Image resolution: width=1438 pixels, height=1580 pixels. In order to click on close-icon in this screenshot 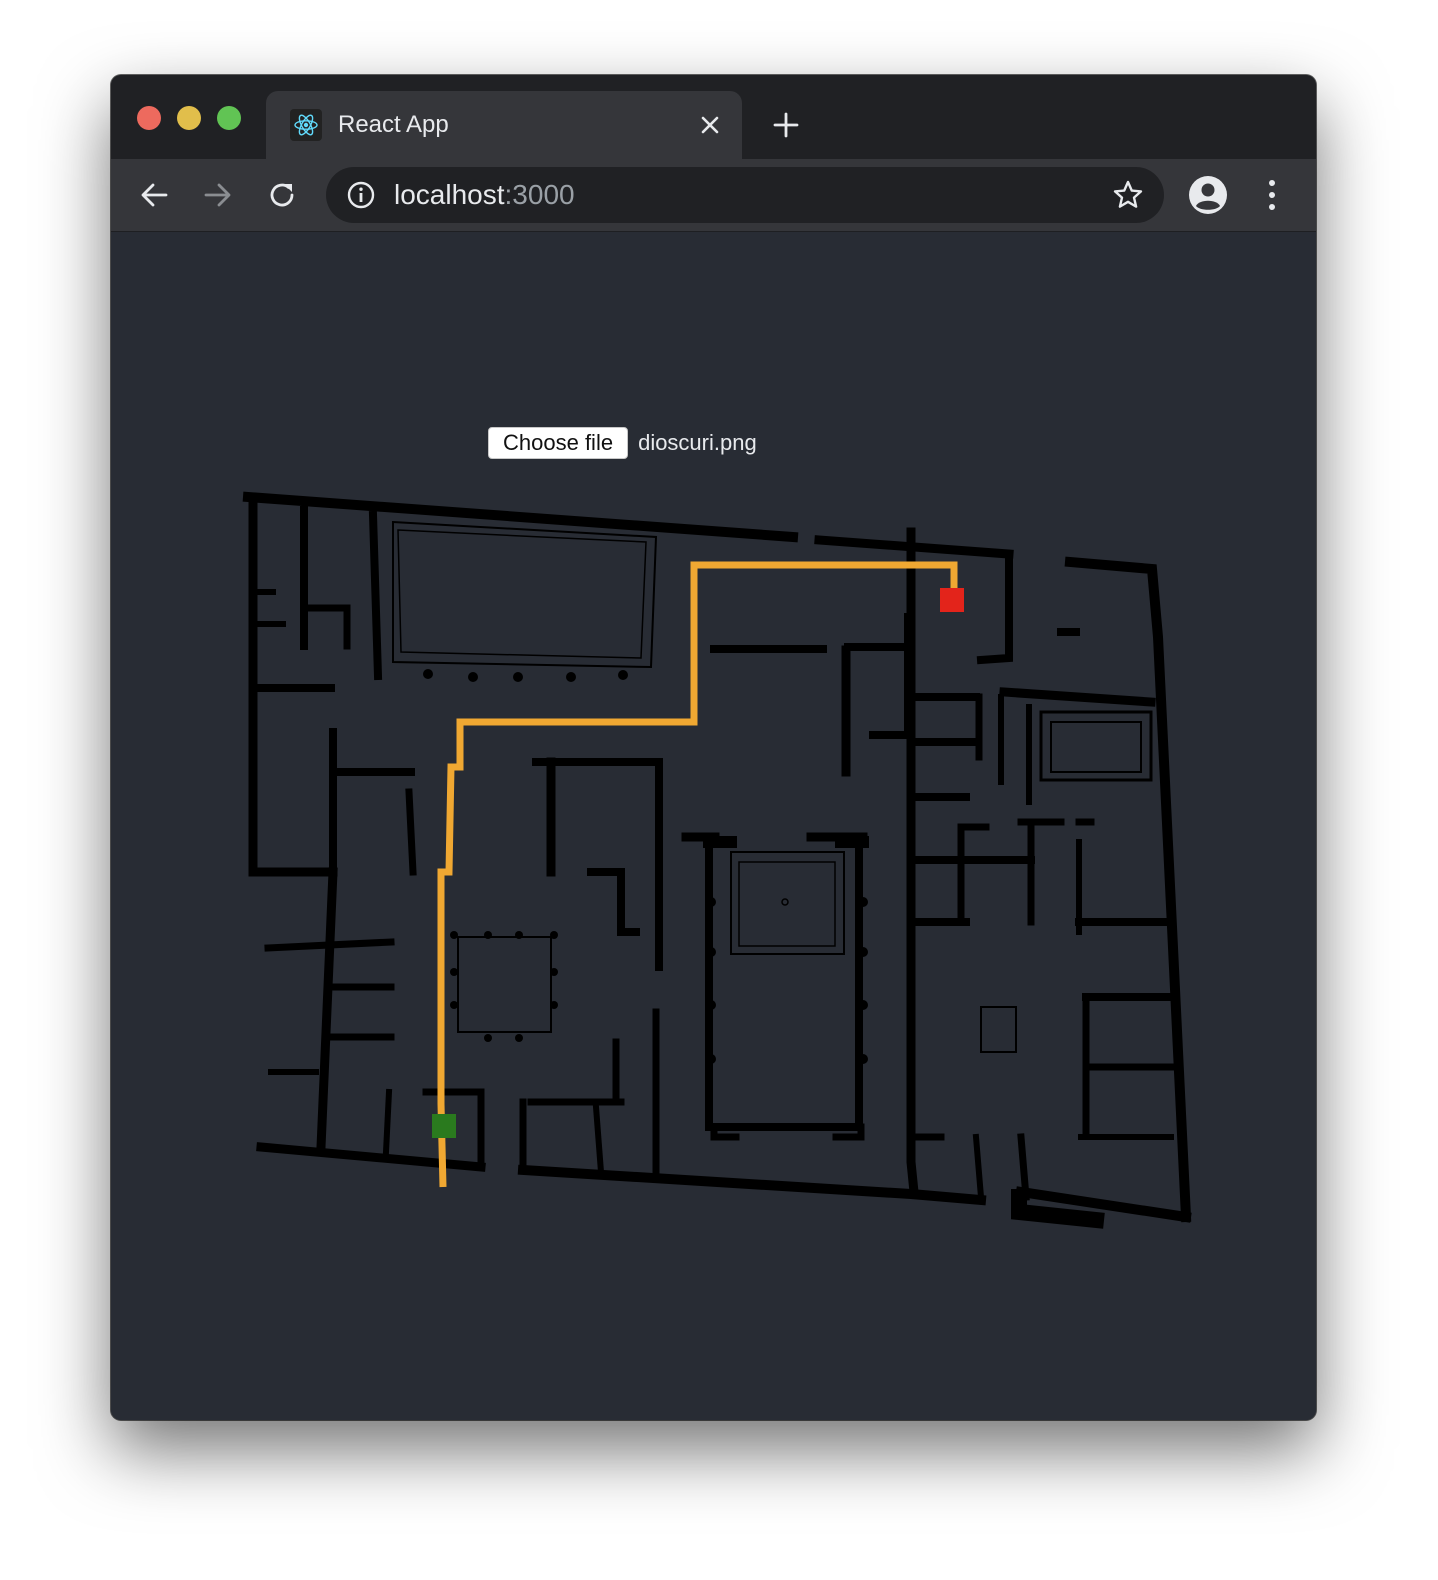, I will do `click(710, 125)`.